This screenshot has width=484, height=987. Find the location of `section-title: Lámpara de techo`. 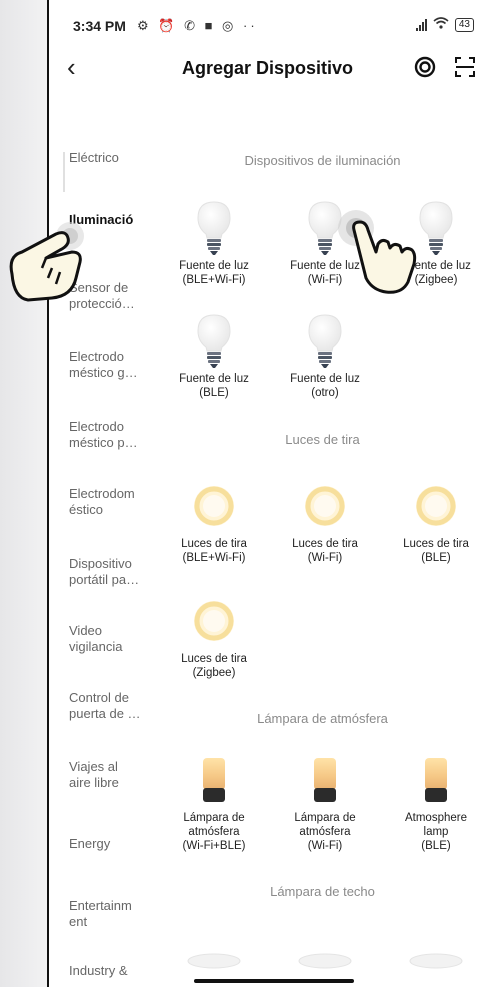

section-title: Lámpara de techo is located at coordinates (322, 891).